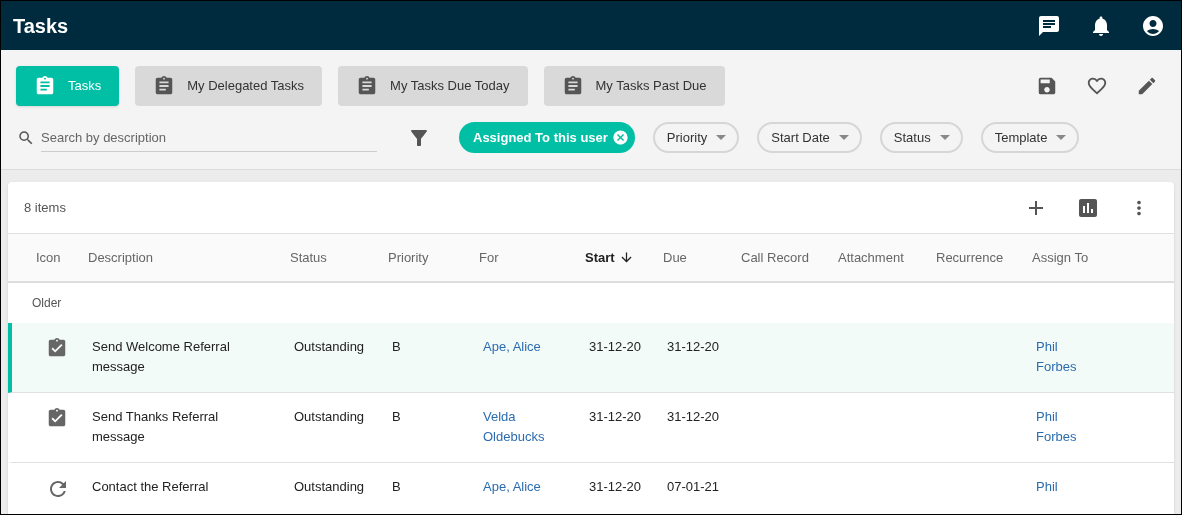 The height and width of the screenshot is (515, 1182). I want to click on column-header: Attachment, so click(887, 257).